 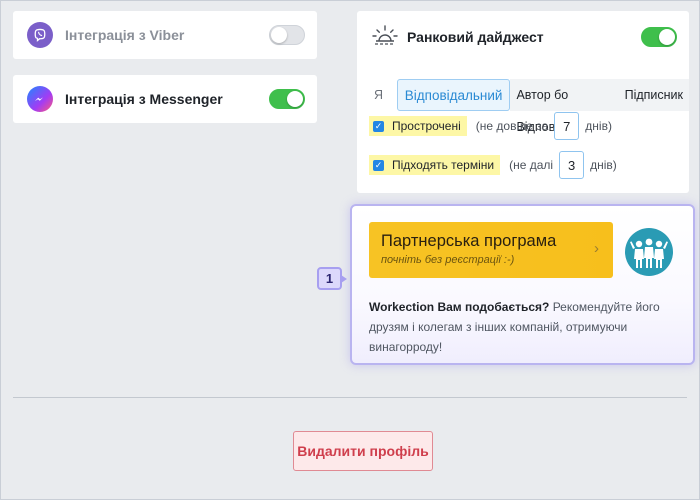 I want to click on overdue-label: Прострочені, so click(x=426, y=126).